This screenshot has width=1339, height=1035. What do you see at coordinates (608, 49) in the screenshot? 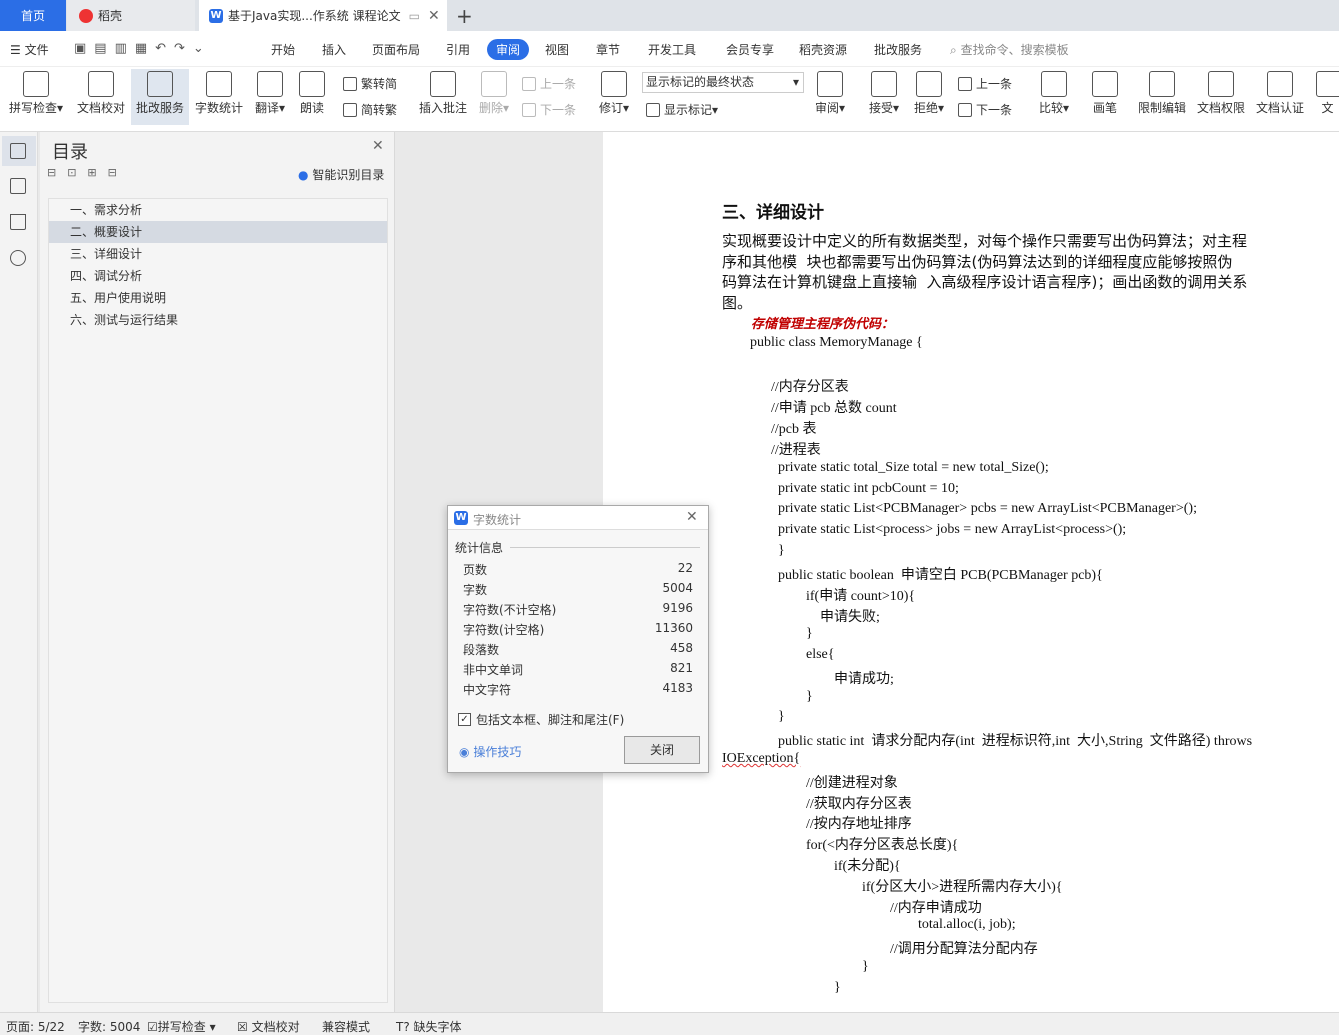
I see `menu-chapter: 章节` at bounding box center [608, 49].